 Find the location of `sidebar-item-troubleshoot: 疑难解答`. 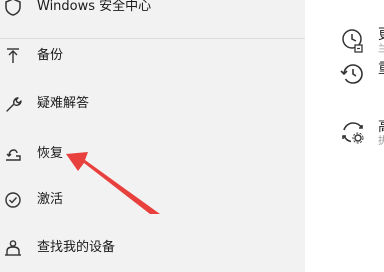

sidebar-item-troubleshoot: 疑难解答 is located at coordinates (152, 105).